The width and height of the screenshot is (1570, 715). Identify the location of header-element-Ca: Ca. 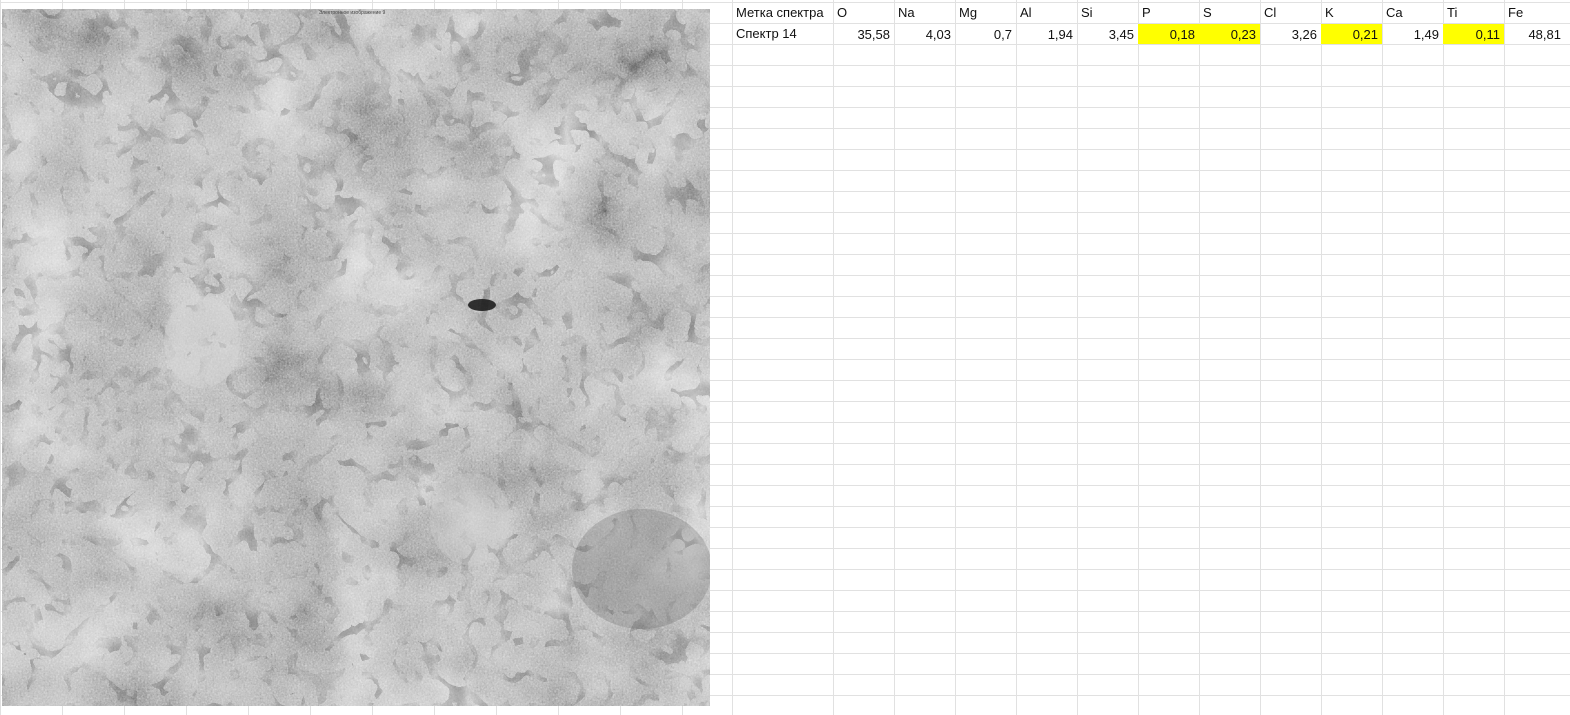
(1412, 12).